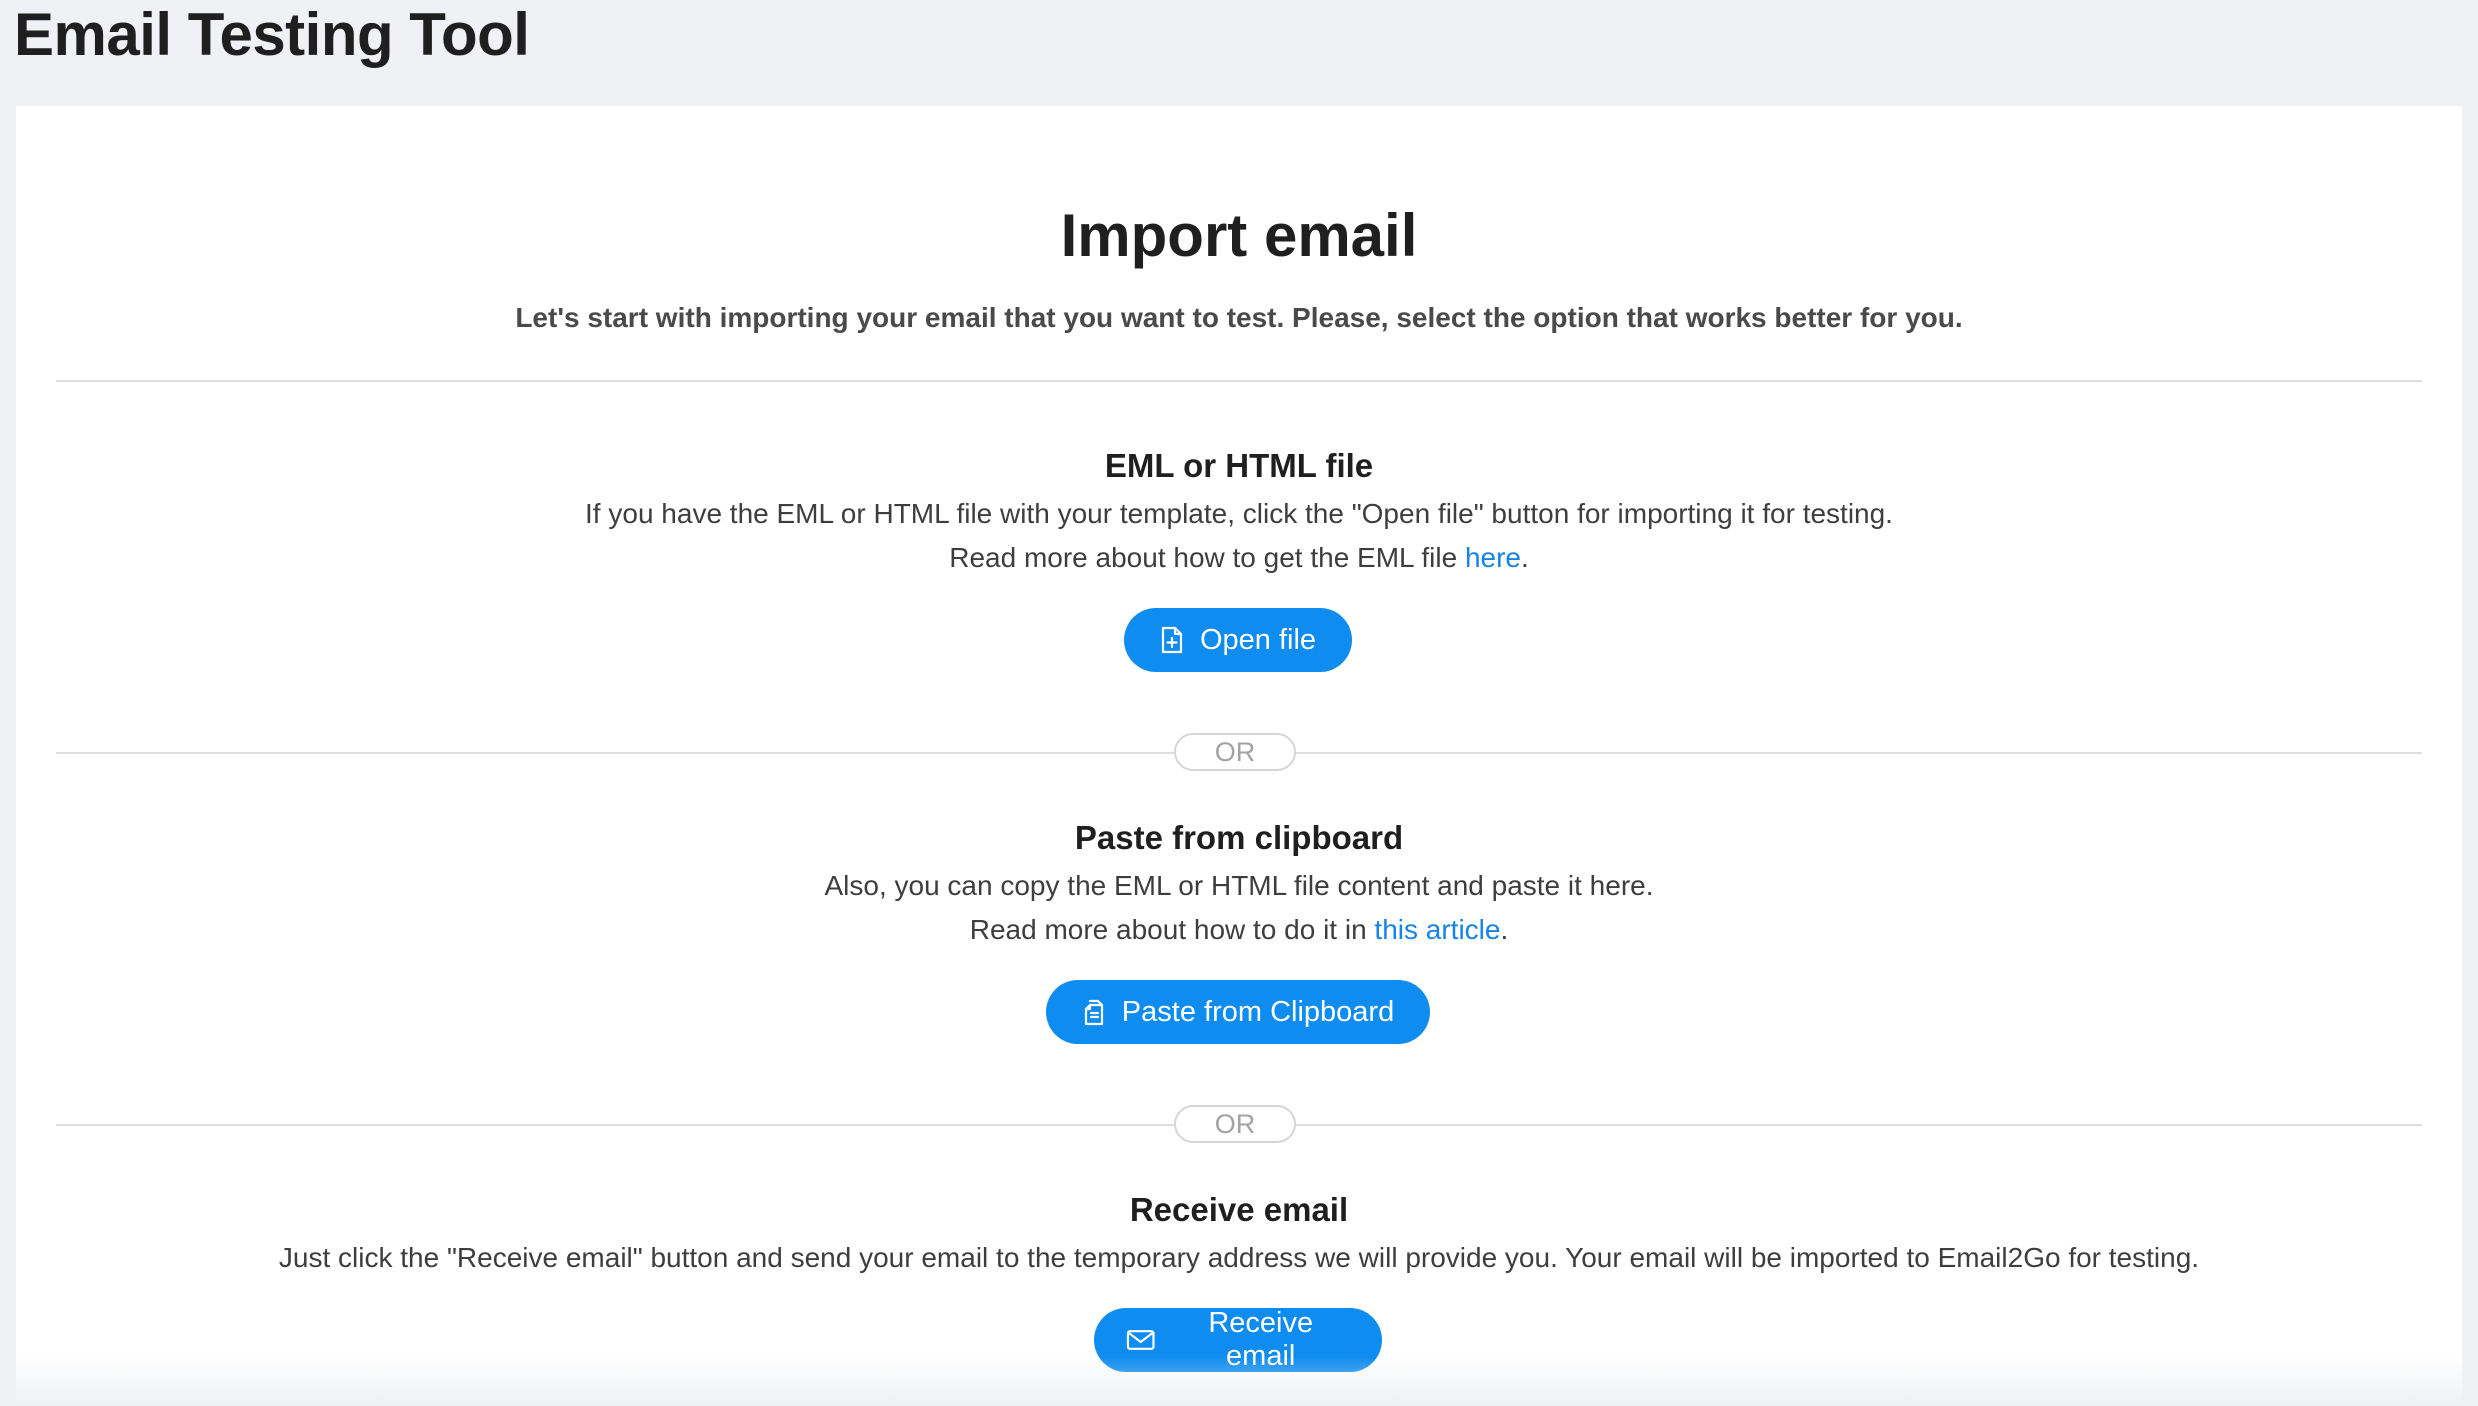 The image size is (2478, 1406). I want to click on receive-section-title: Receive email, so click(1239, 1209).